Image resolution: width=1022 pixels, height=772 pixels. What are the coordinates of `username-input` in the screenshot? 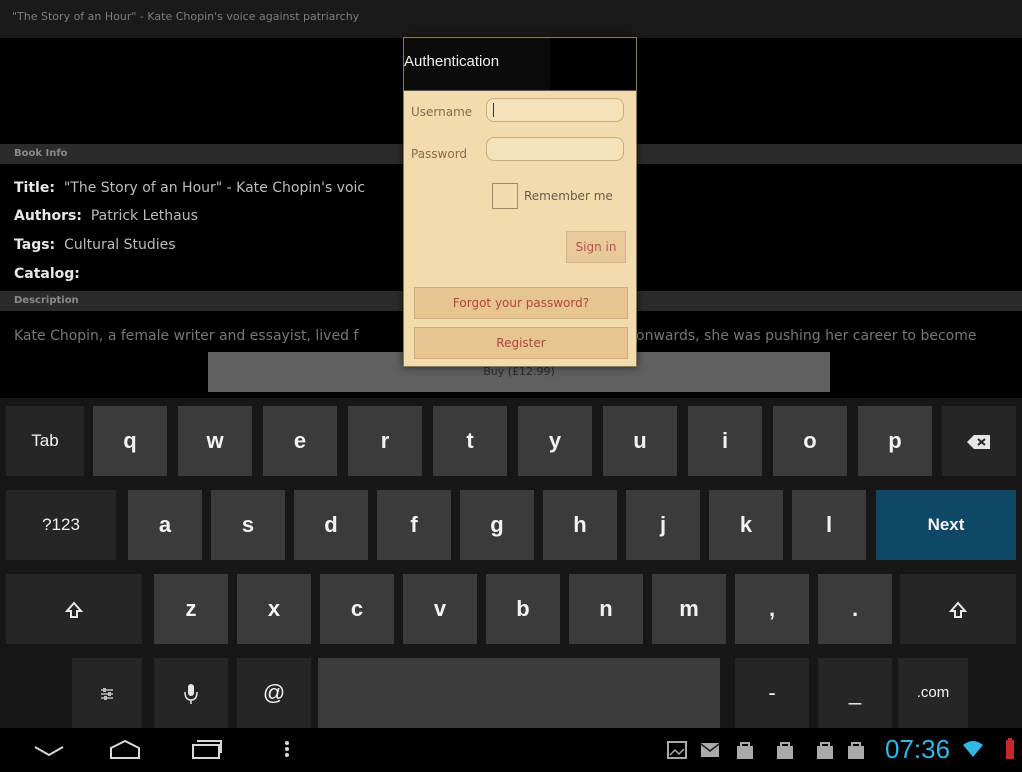 It's located at (555, 110).